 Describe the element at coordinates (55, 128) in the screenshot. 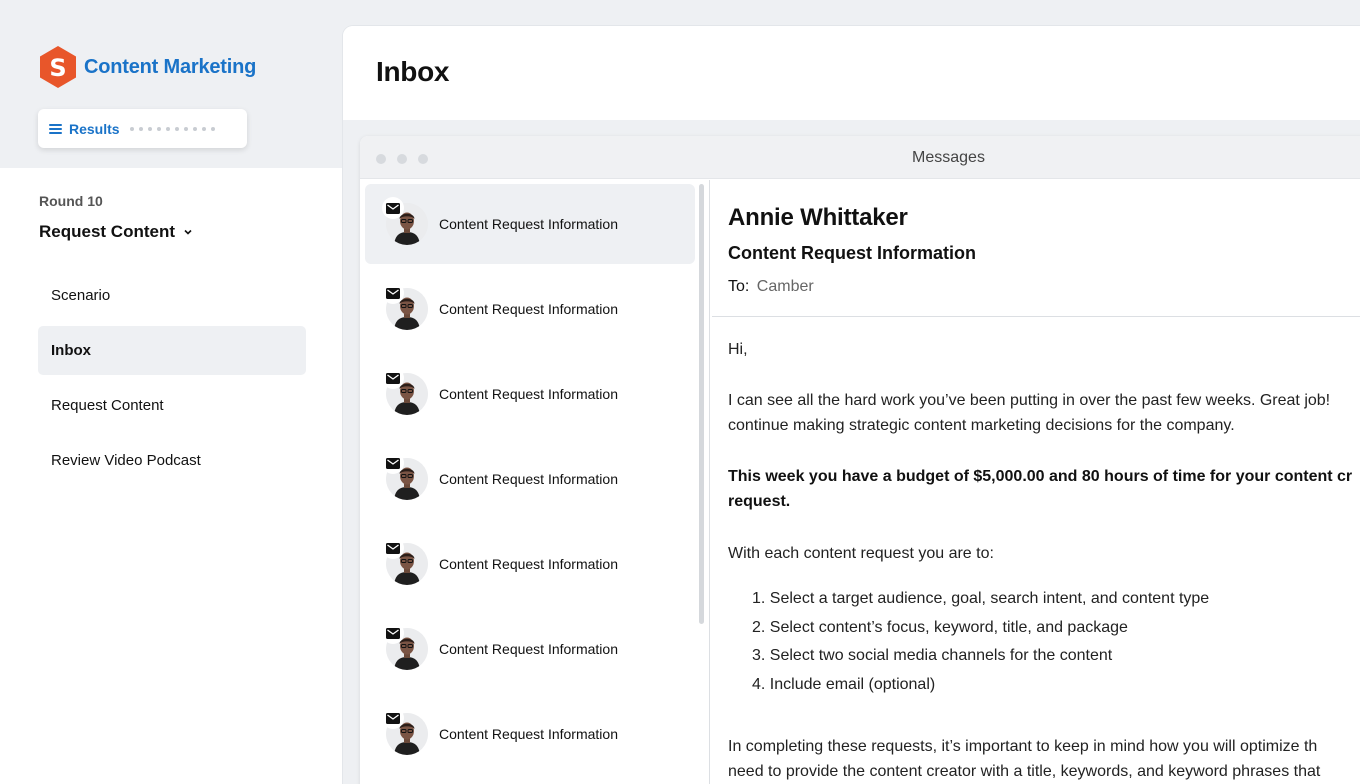

I see `menu-icon` at that location.